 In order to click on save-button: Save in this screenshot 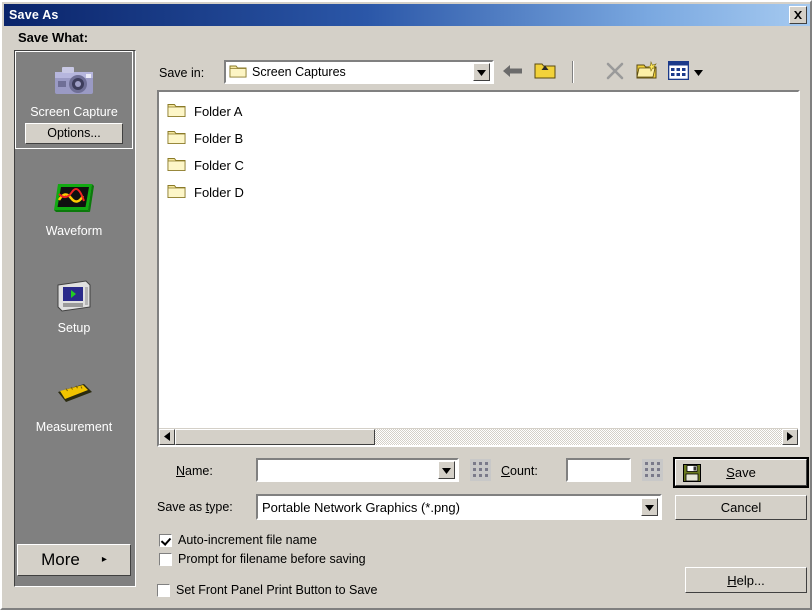, I will do `click(741, 472)`.